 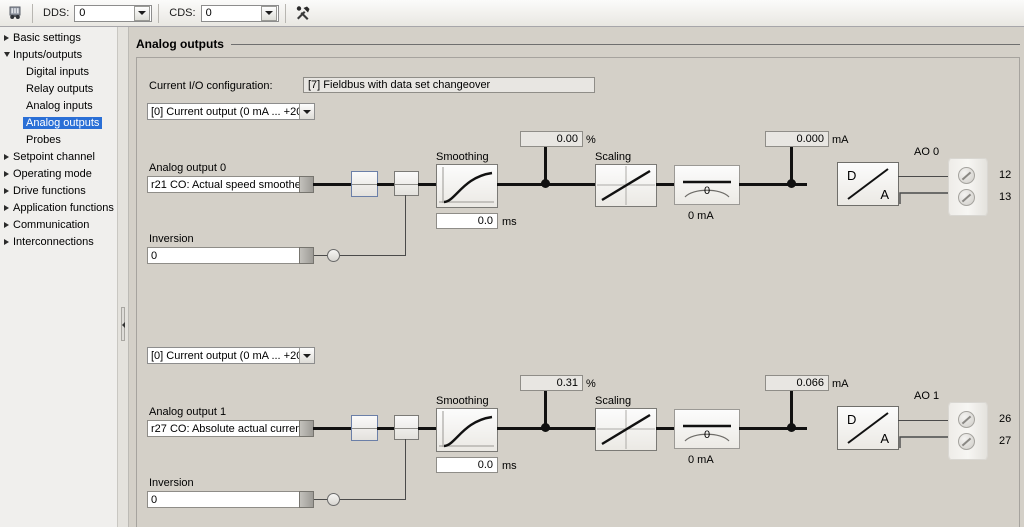 I want to click on channel0-scaling-label: Scaling, so click(x=613, y=157).